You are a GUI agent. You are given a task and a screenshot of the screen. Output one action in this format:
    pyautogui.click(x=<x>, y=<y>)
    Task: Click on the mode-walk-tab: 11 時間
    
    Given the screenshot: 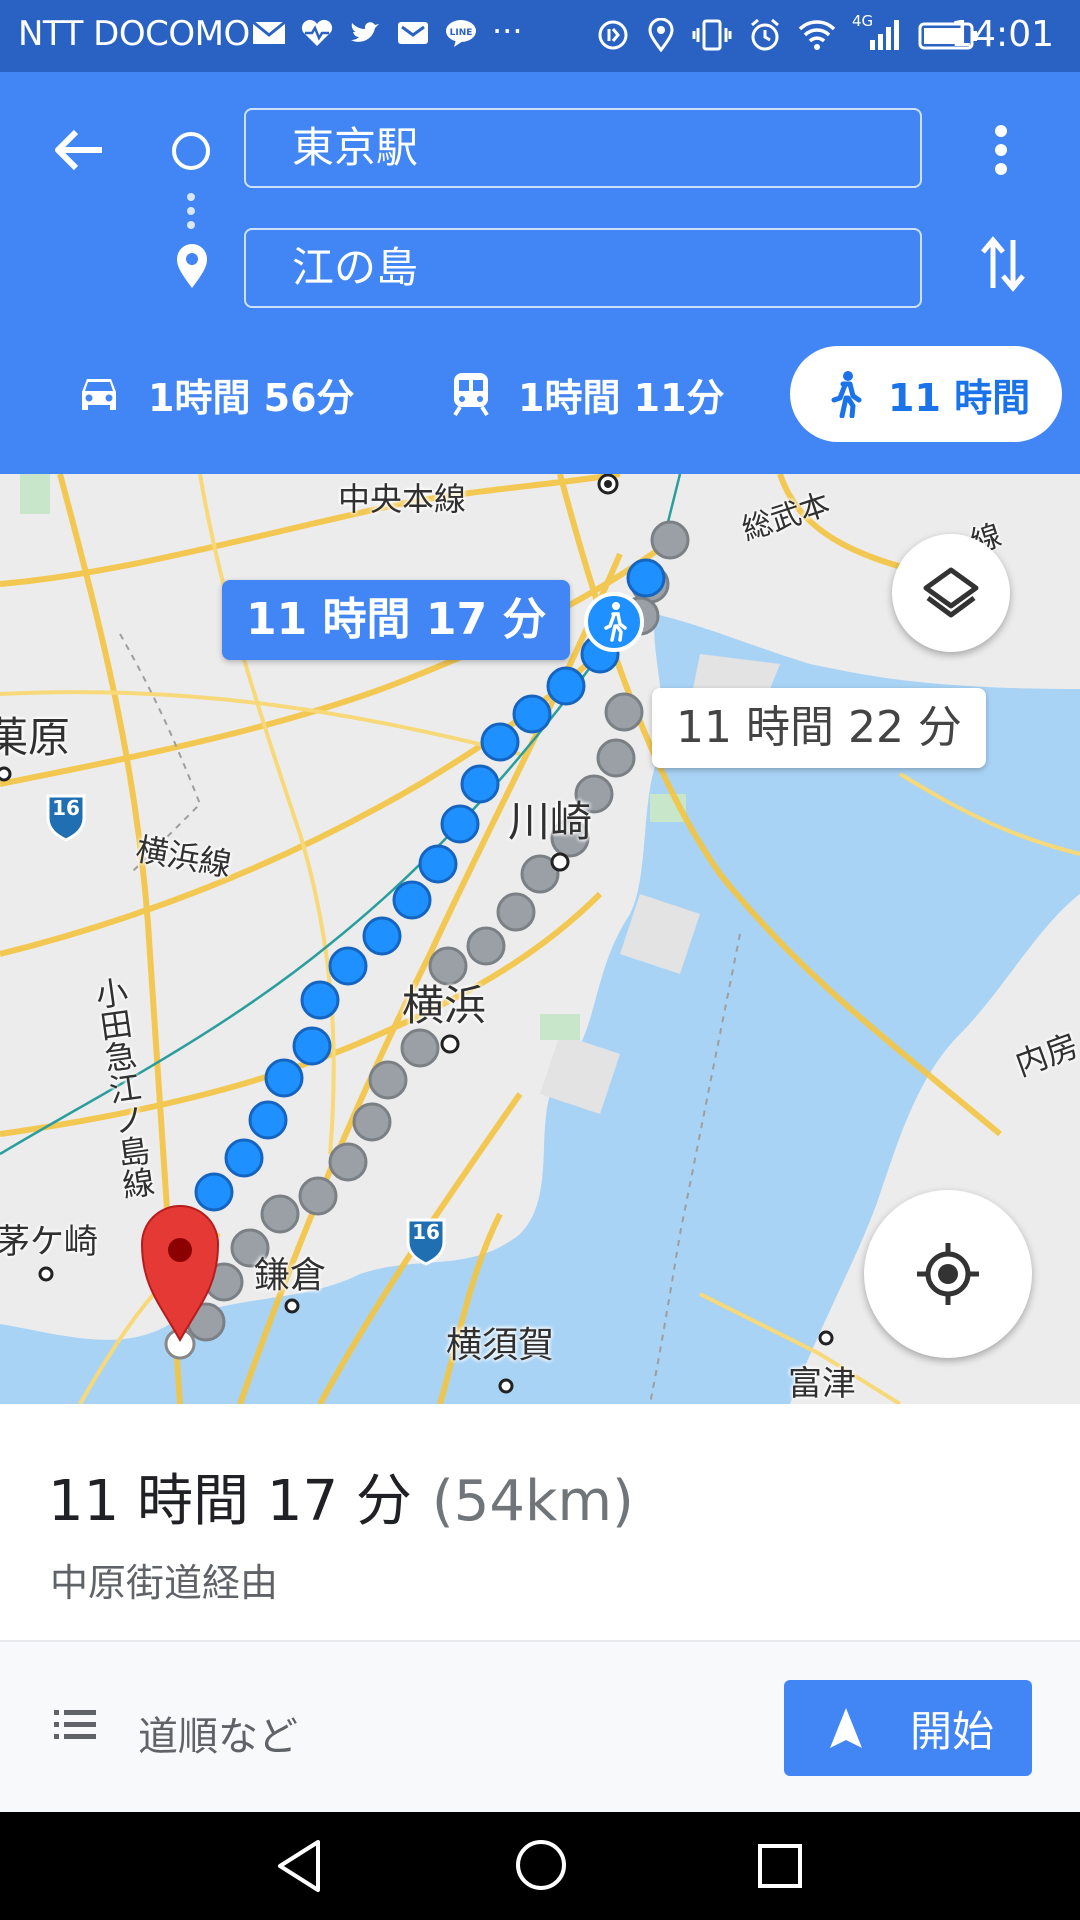 What is the action you would take?
    pyautogui.click(x=926, y=394)
    